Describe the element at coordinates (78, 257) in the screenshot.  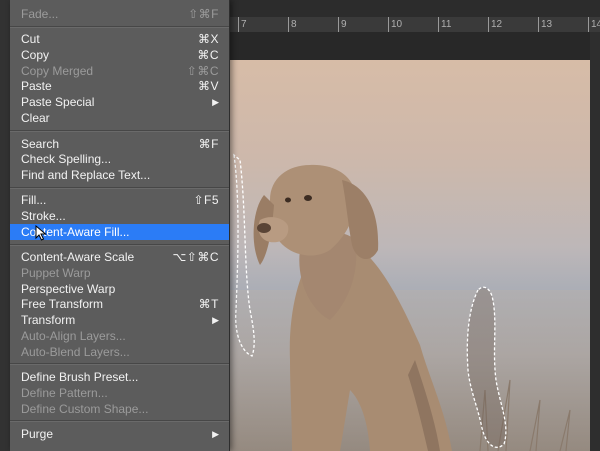
I see `menu-item-label: Content-Aware Scale` at that location.